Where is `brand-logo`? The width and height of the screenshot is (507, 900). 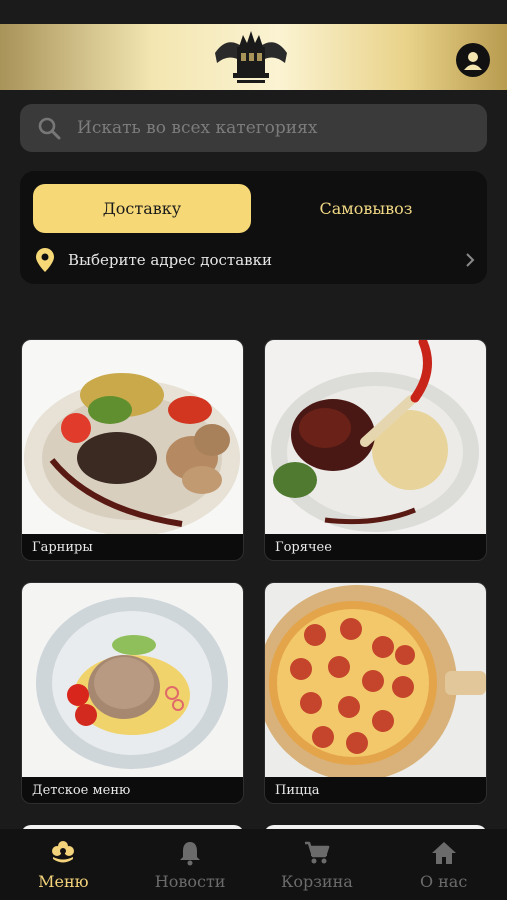
brand-logo is located at coordinates (251, 57).